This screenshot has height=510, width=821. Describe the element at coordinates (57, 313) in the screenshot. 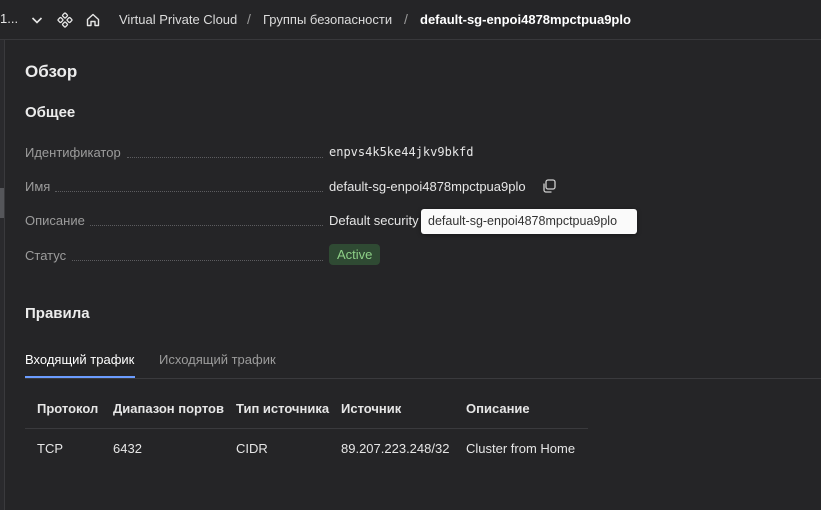

I see `section-title-rules: Правила` at that location.